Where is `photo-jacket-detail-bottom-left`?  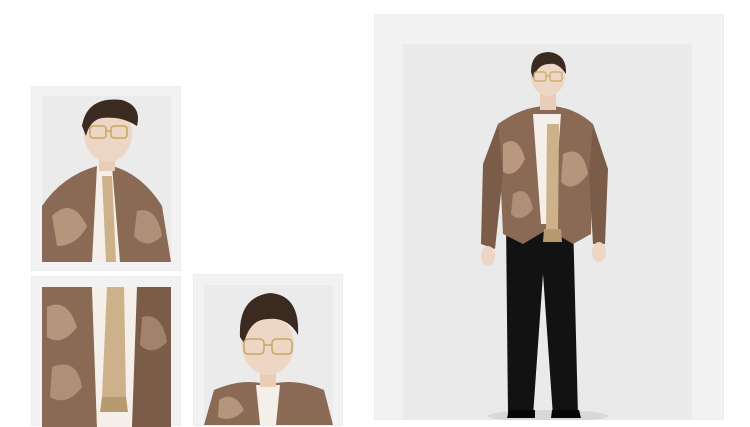
photo-jacket-detail-bottom-left is located at coordinates (106, 357).